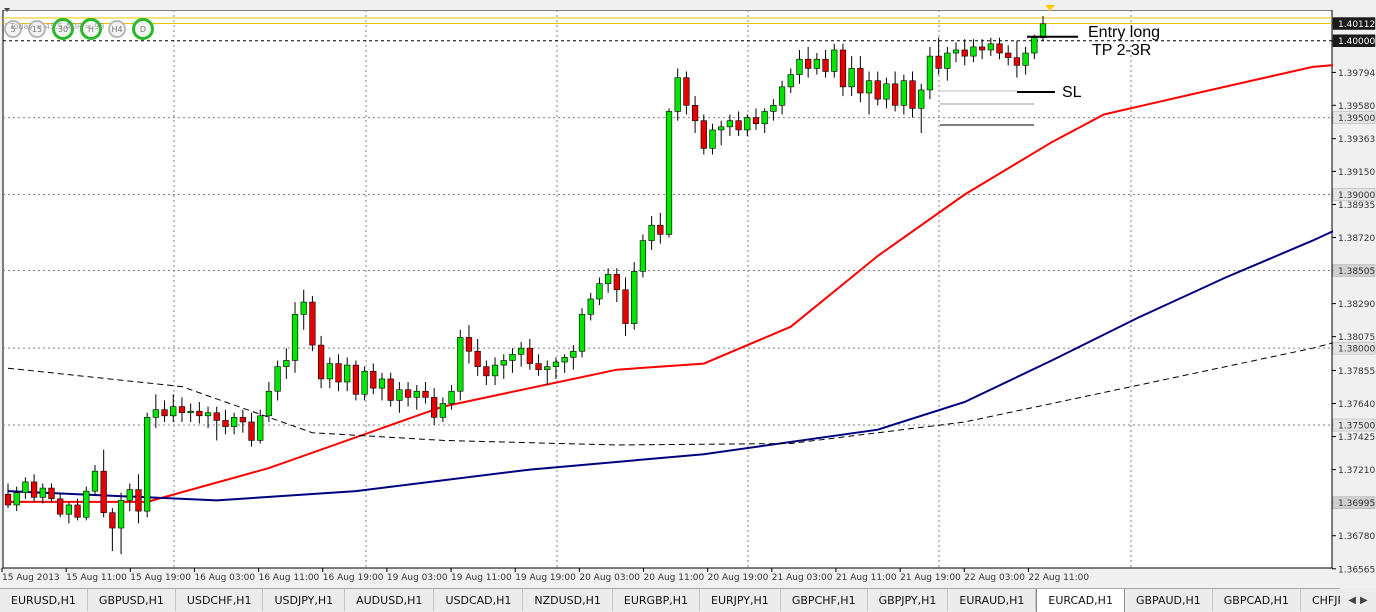 This screenshot has height=612, width=1376. Describe the element at coordinates (117, 29) in the screenshot. I see `timeframe-button-h4: H4` at that location.